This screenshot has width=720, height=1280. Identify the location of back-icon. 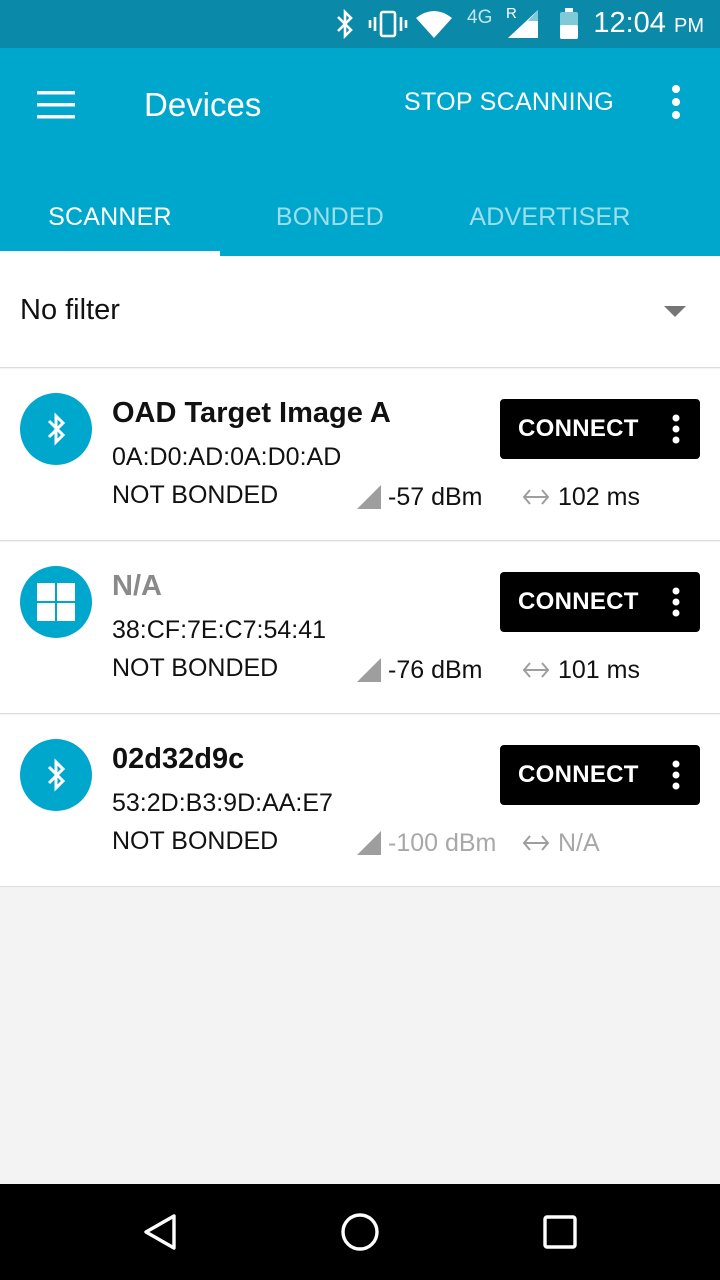
(160, 1232).